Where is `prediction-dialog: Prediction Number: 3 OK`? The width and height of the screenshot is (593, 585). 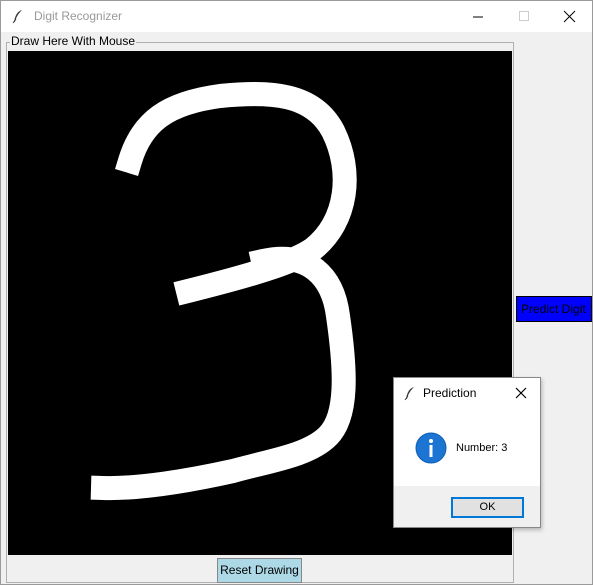 prediction-dialog: Prediction Number: 3 OK is located at coordinates (467, 452).